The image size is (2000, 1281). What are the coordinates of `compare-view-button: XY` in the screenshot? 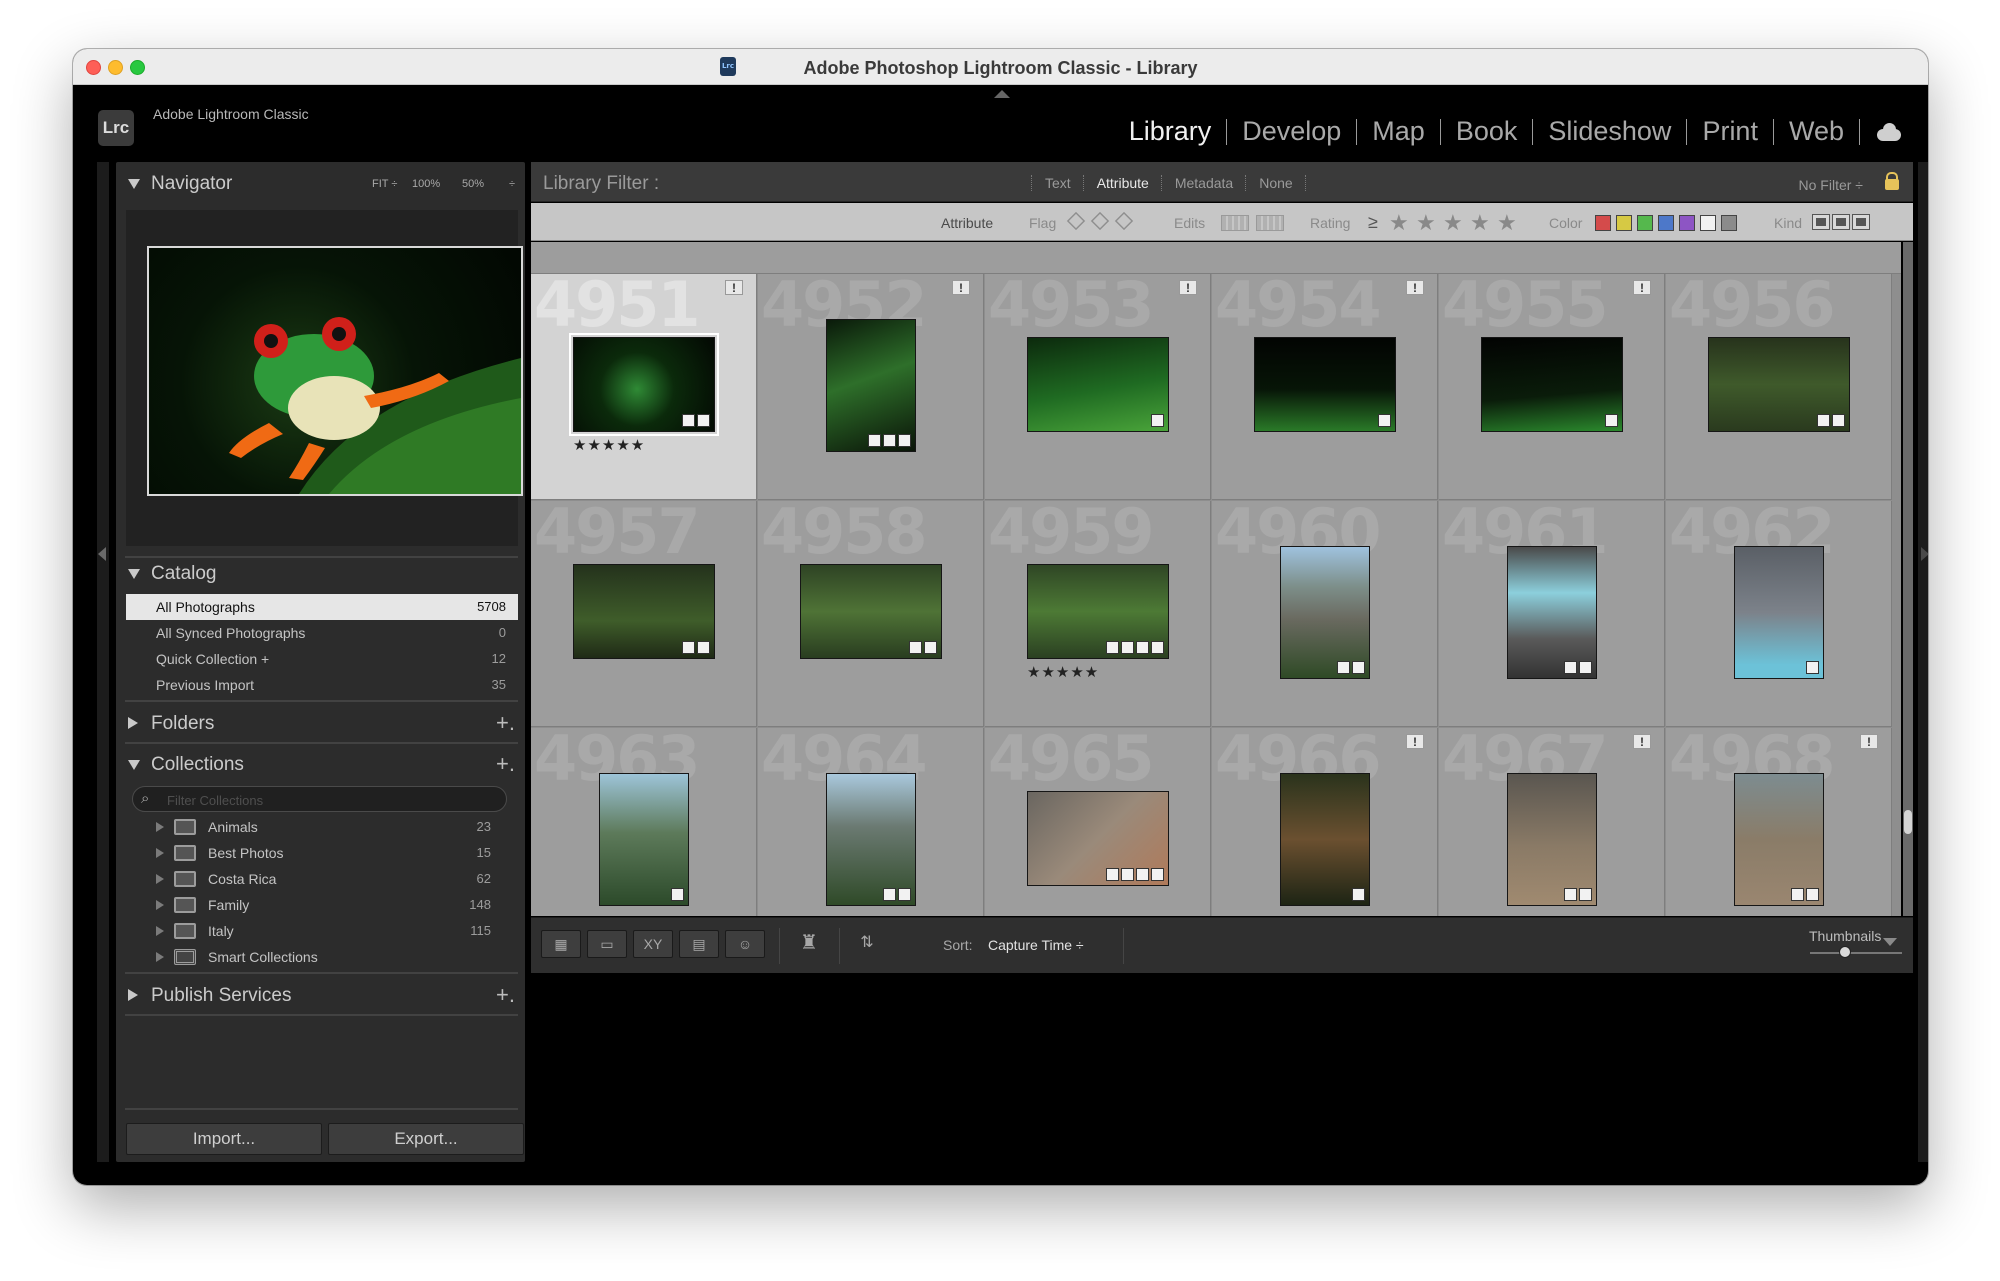 It's located at (653, 944).